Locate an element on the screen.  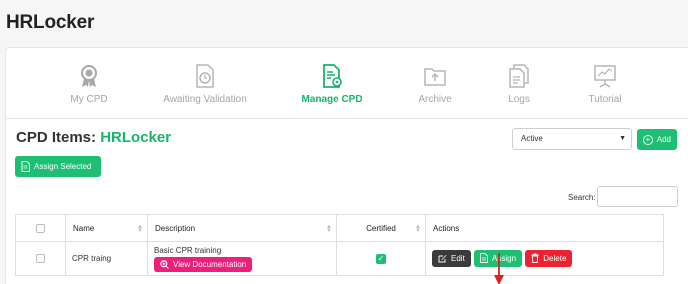
nav-item-my-cpd: My CPD is located at coordinates (89, 84).